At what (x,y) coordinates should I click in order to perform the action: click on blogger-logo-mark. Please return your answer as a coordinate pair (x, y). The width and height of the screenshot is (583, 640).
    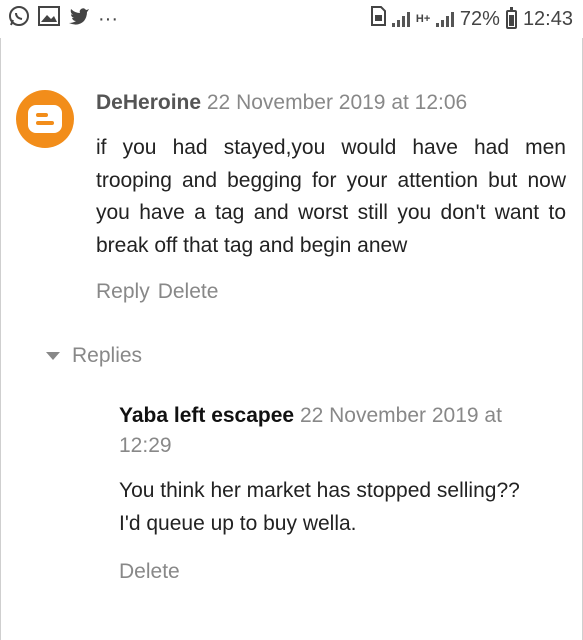
    Looking at the image, I should click on (45, 119).